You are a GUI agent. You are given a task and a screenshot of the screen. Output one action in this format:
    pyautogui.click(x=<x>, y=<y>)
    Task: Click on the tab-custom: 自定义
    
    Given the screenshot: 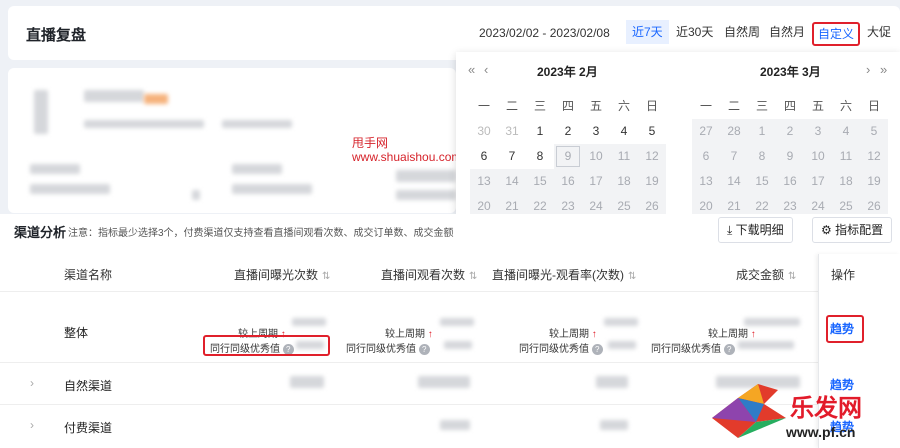 What is the action you would take?
    pyautogui.click(x=836, y=34)
    